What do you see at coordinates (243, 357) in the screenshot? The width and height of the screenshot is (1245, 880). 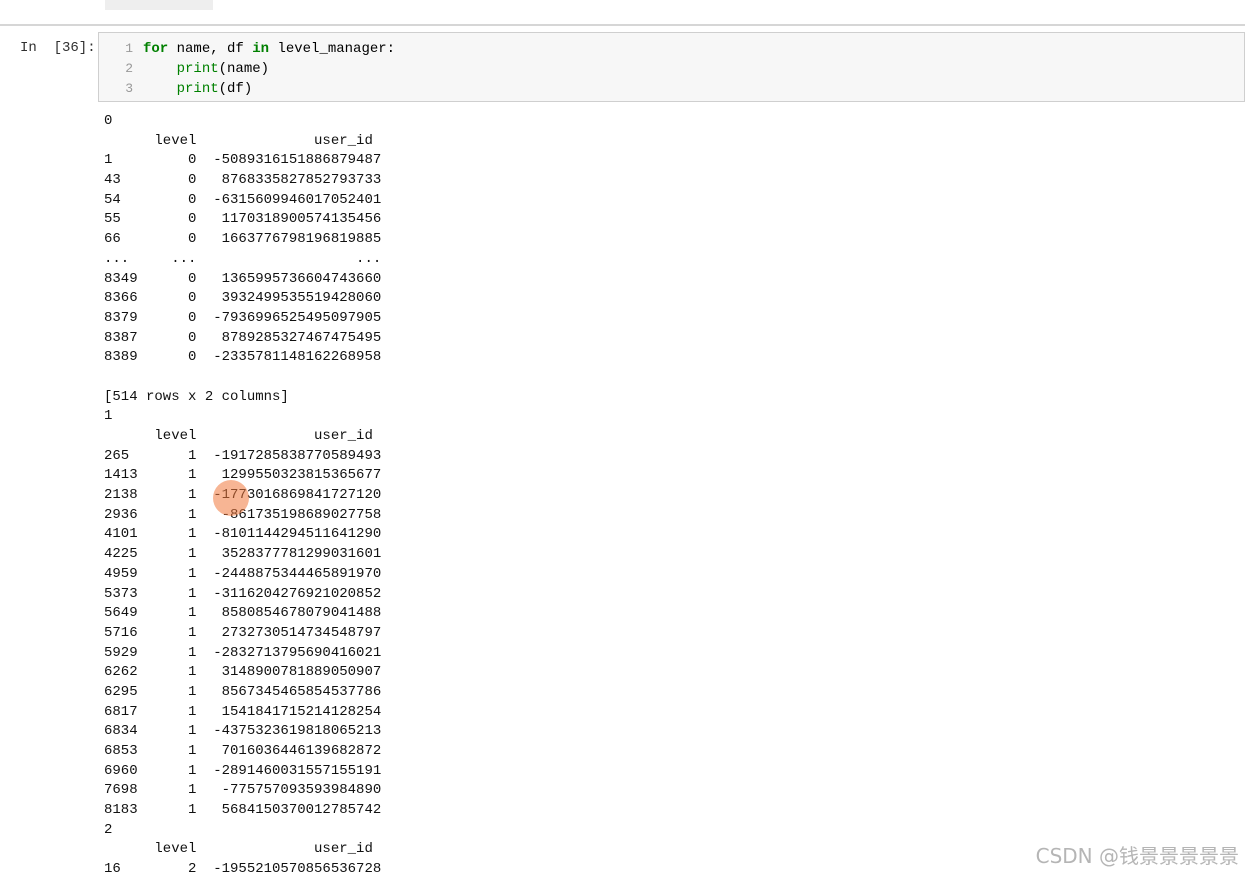 I see `output-line: 8389 0 -2335781148162268958` at bounding box center [243, 357].